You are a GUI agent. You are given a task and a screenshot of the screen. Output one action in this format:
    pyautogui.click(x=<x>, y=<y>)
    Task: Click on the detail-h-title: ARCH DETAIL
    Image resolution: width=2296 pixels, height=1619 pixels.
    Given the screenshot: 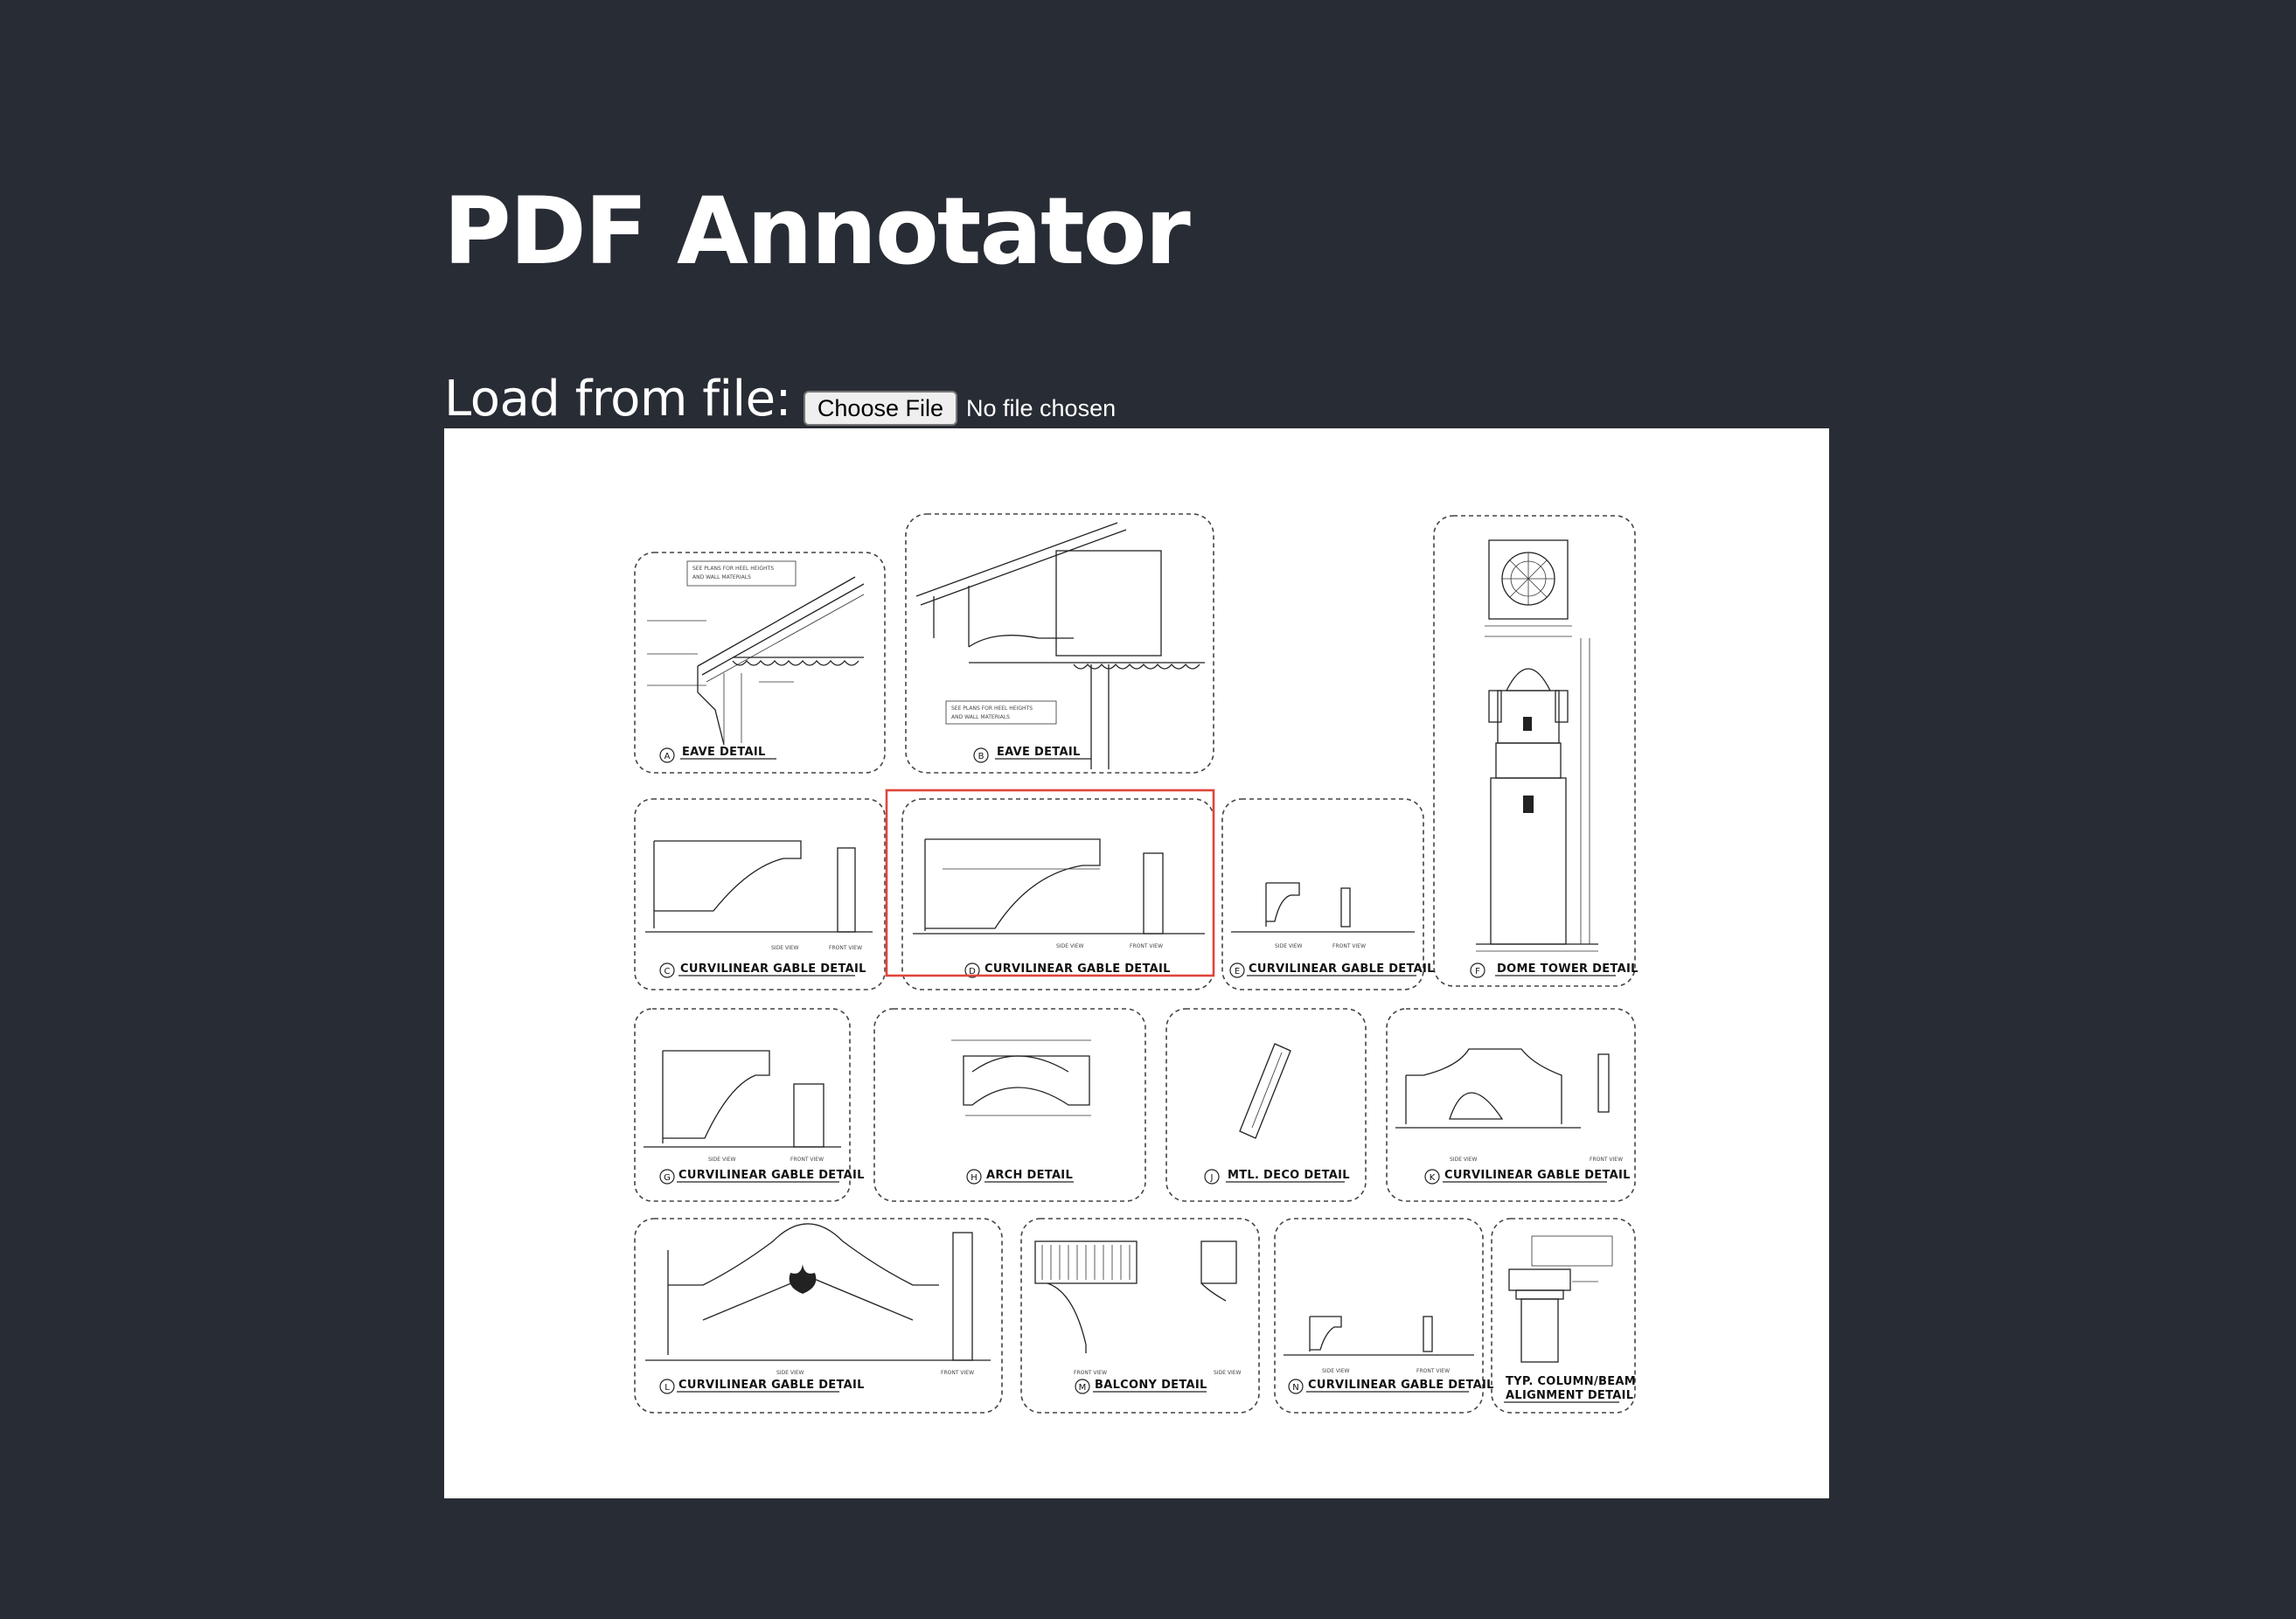 What is the action you would take?
    pyautogui.click(x=1030, y=1175)
    